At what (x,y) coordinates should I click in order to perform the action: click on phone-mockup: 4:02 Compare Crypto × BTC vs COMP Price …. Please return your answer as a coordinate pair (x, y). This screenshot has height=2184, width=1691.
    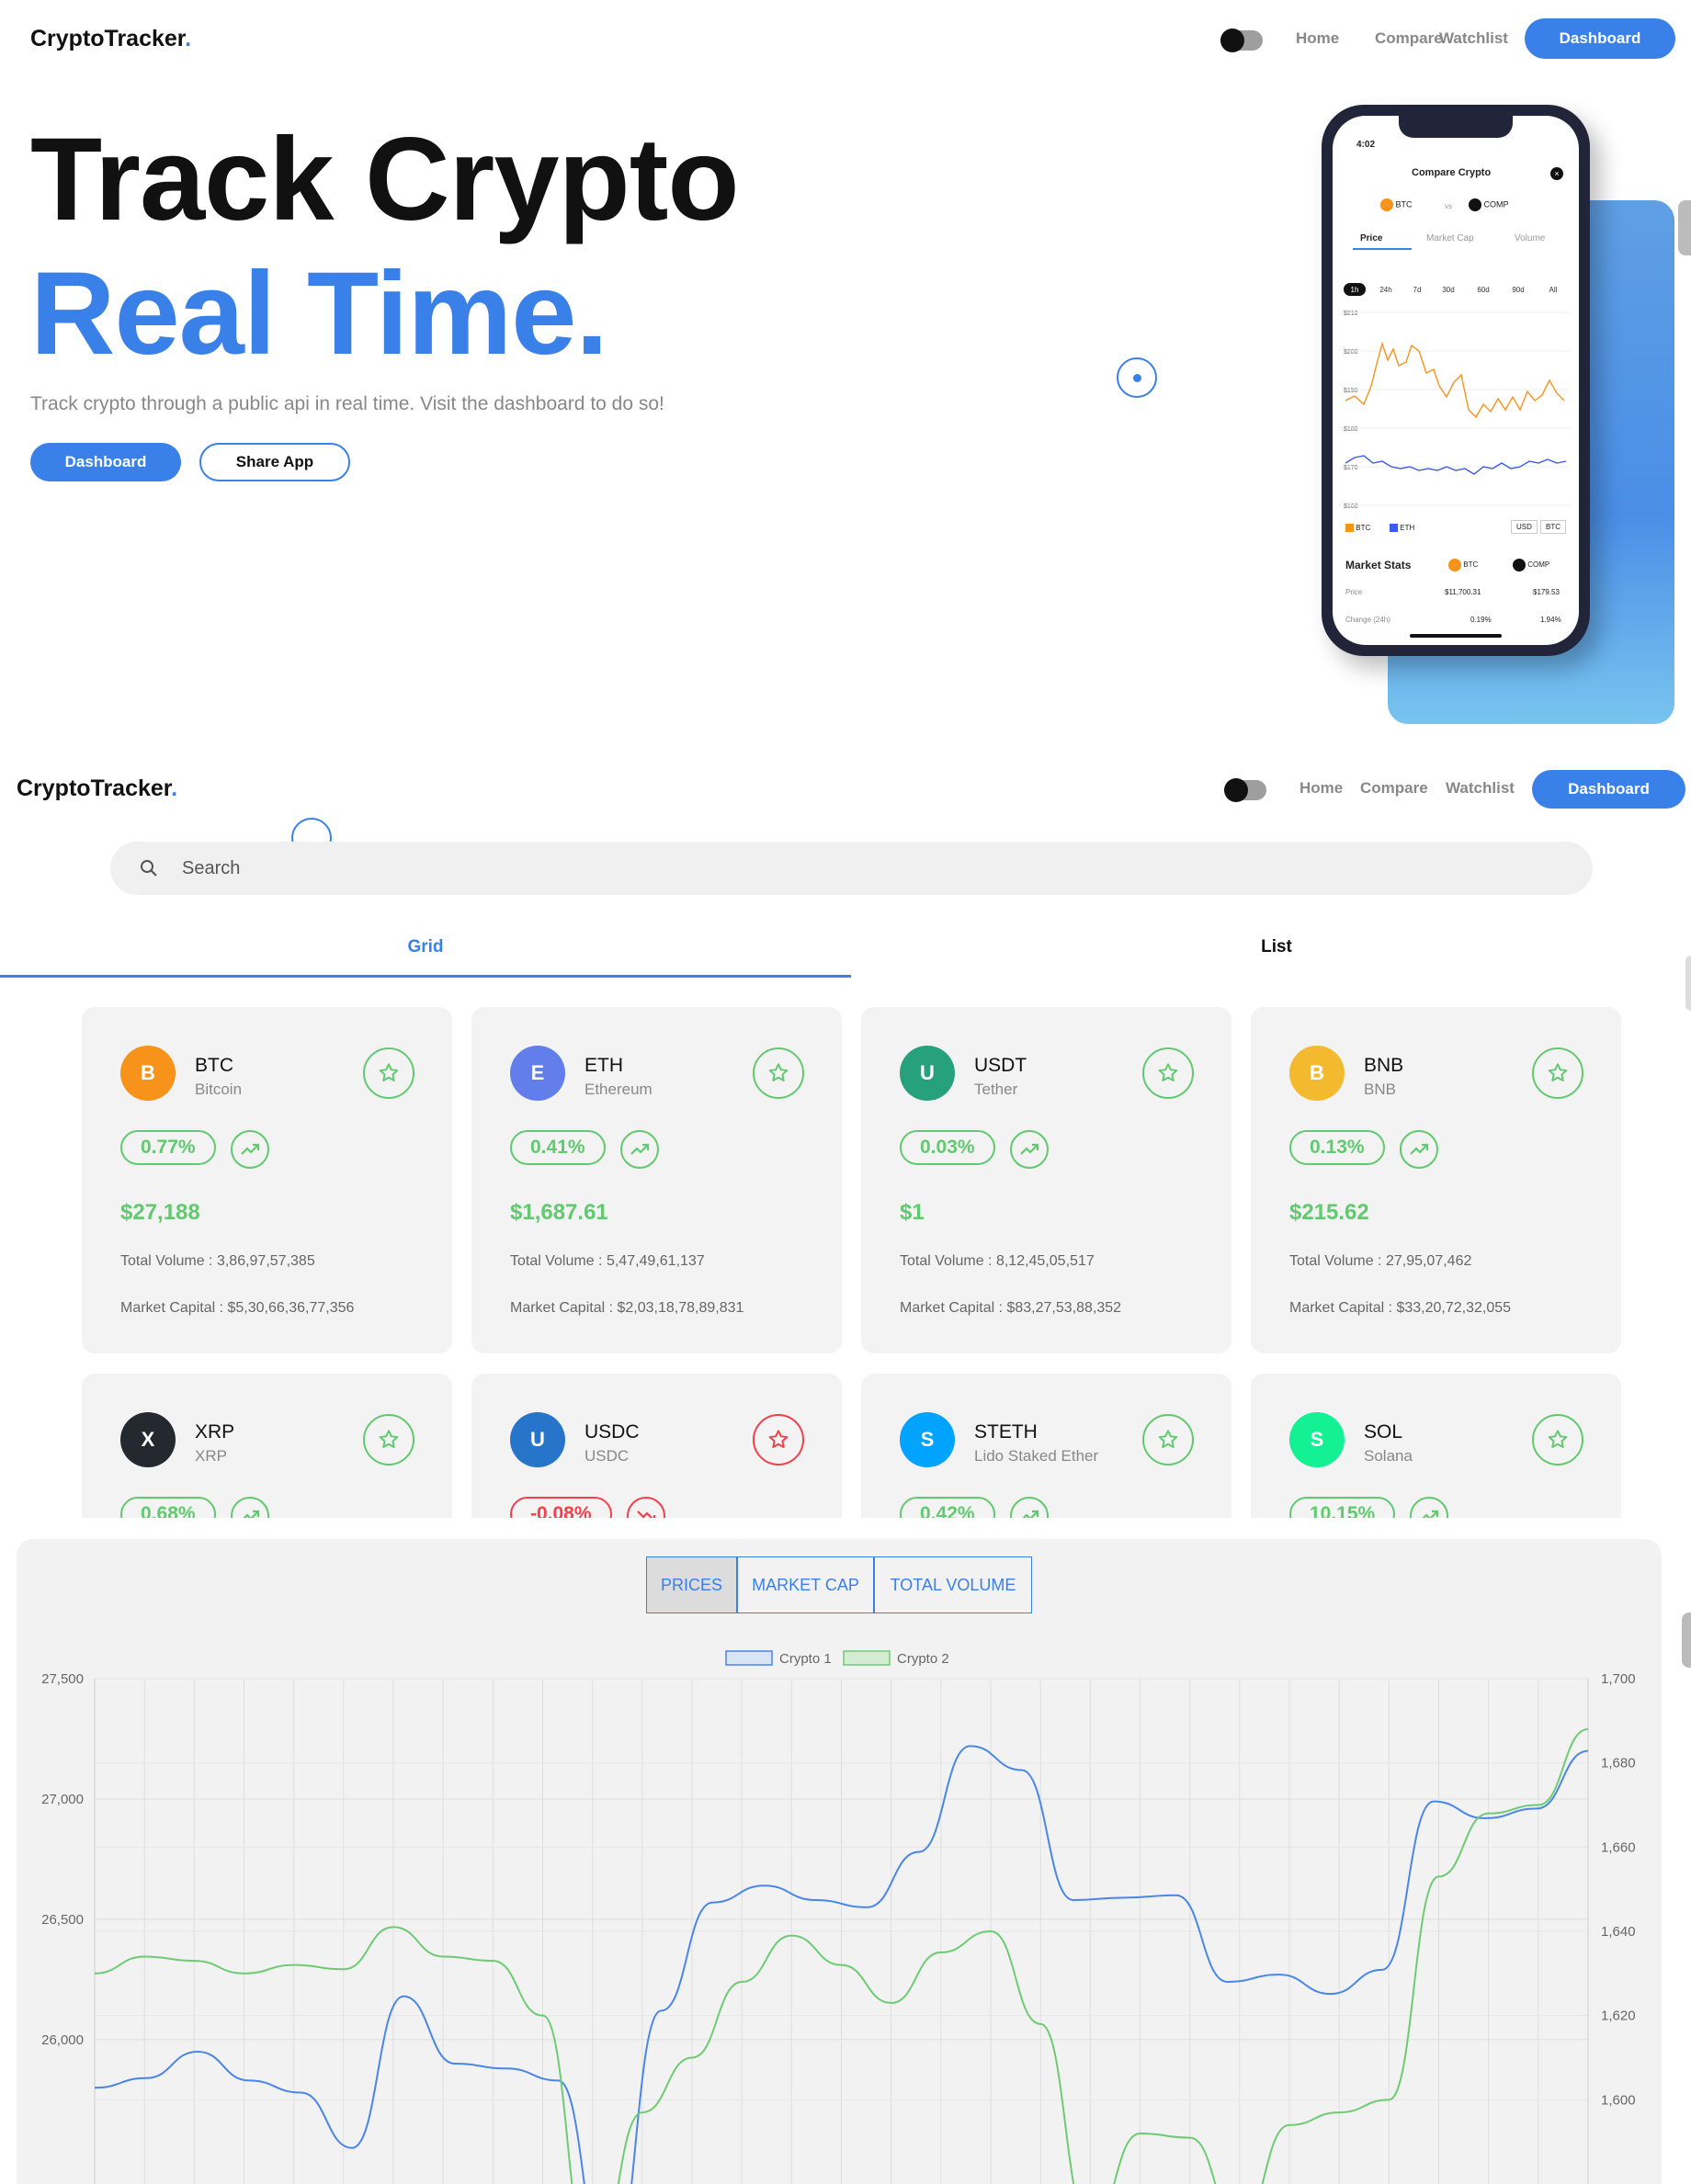
    Looking at the image, I should click on (1456, 380).